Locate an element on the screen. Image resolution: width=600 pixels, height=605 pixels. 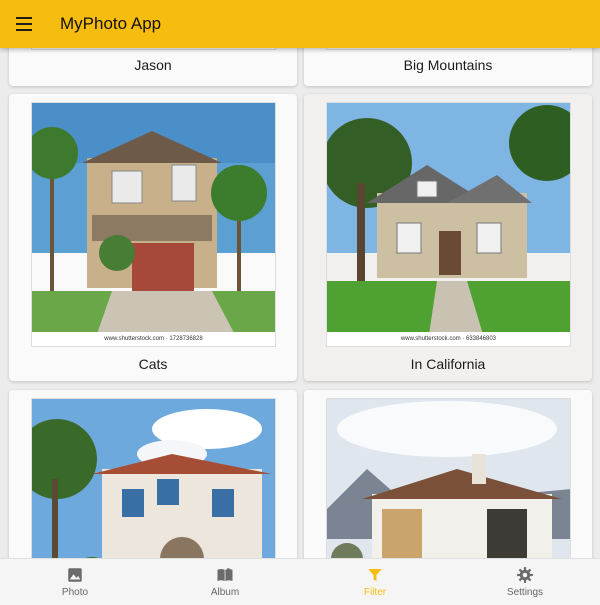
photo-caption: Cats is located at coordinates (153, 364).